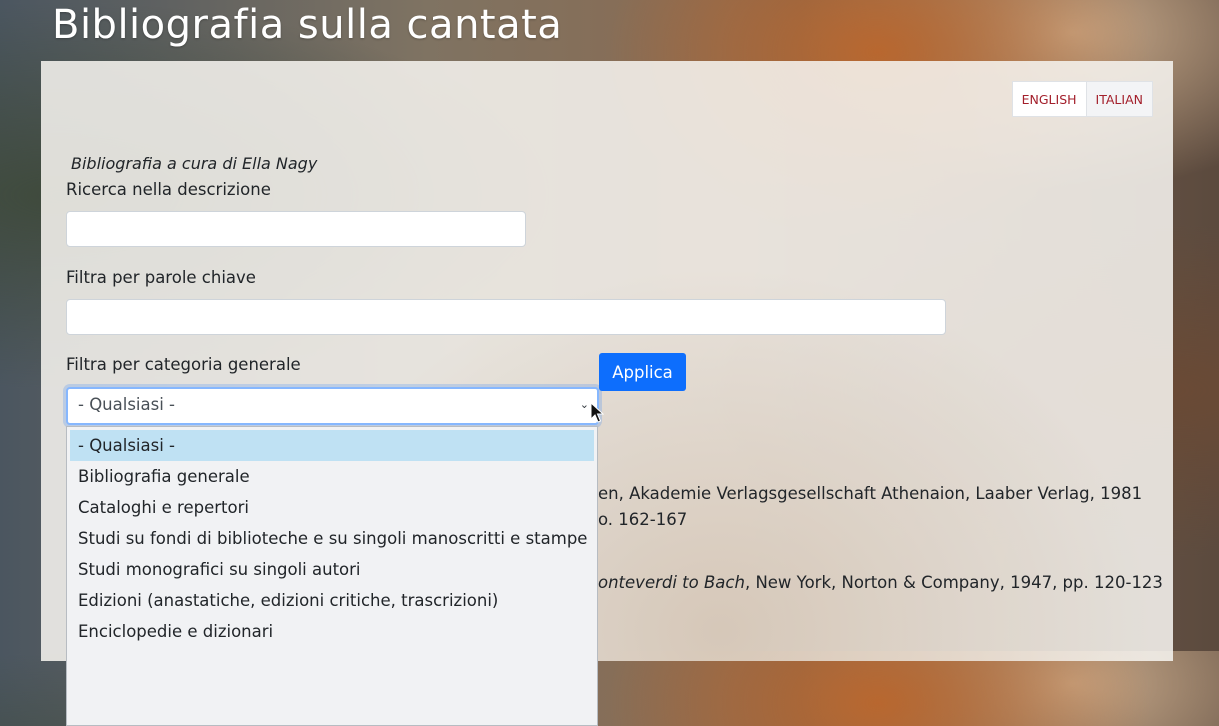 This screenshot has height=726, width=1219. What do you see at coordinates (506, 317) in the screenshot?
I see `keywords-input` at bounding box center [506, 317].